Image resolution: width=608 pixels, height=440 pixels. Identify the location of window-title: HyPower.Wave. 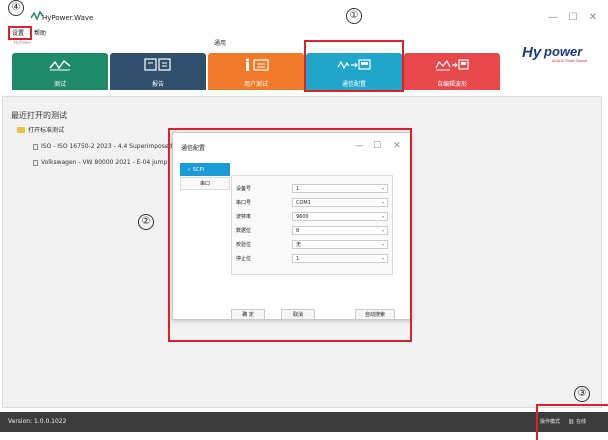
(68, 18).